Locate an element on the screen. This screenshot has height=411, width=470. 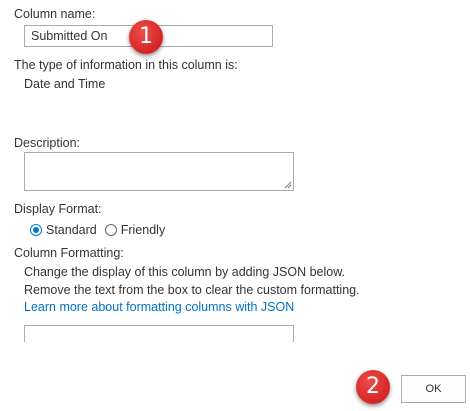
radio-standard is located at coordinates (36, 230).